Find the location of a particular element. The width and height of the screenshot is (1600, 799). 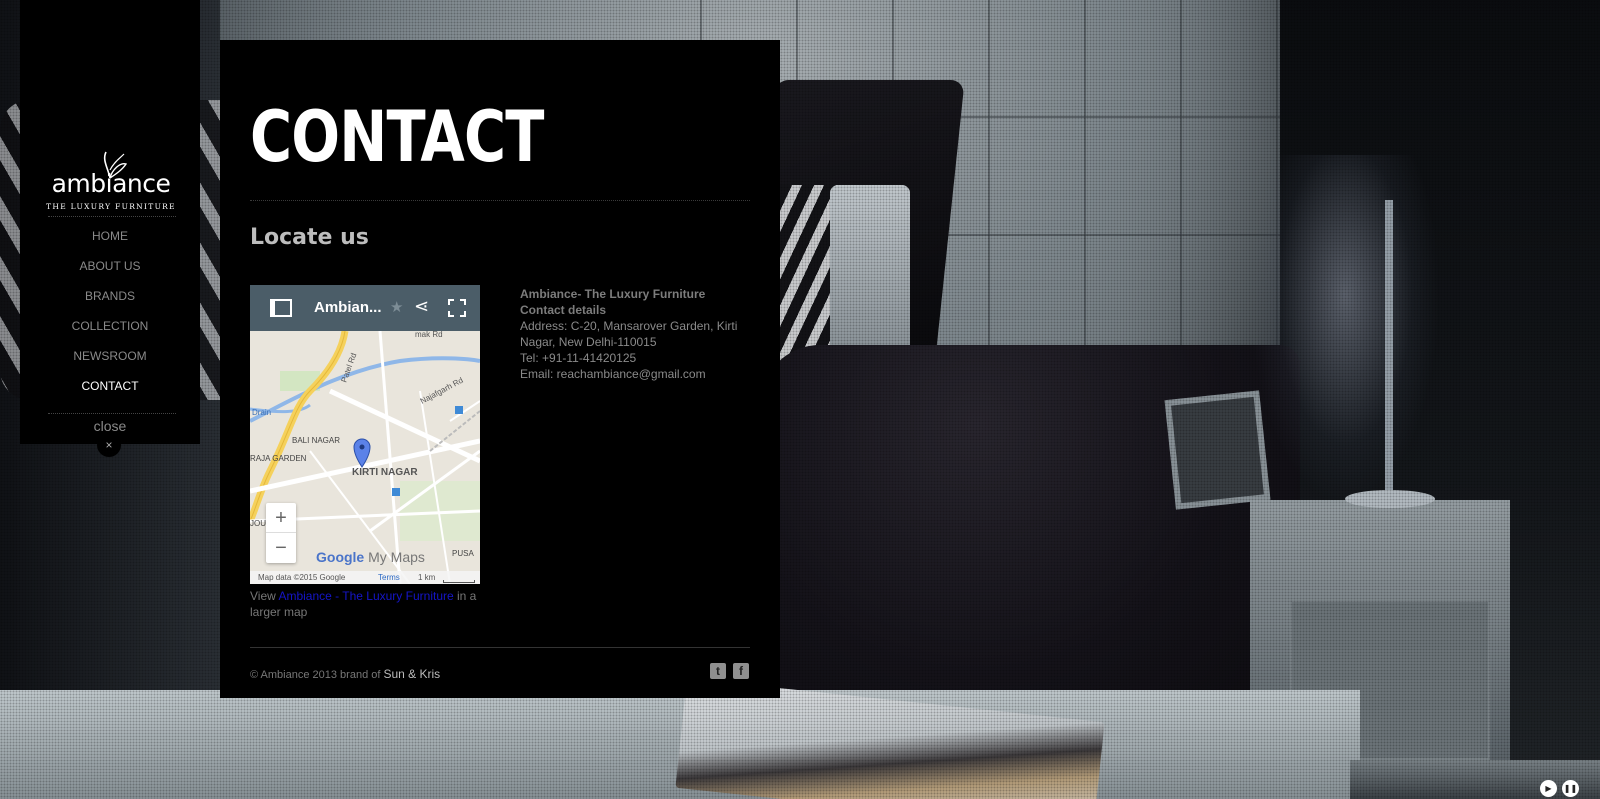

map-label-road-top: mak Rd is located at coordinates (429, 335).